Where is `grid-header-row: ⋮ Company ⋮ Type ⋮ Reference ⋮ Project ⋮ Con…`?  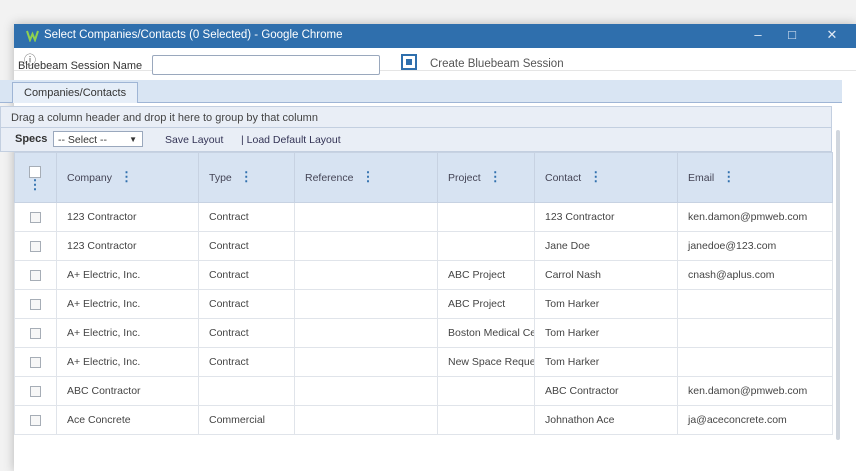 grid-header-row: ⋮ Company ⋮ Type ⋮ Reference ⋮ Project ⋮ Con… is located at coordinates (423, 177).